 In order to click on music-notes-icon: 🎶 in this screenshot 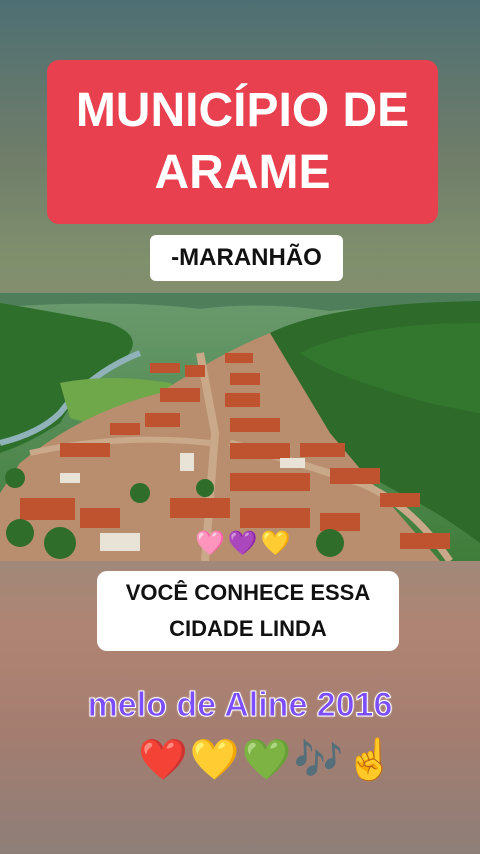, I will do `click(318, 760)`.